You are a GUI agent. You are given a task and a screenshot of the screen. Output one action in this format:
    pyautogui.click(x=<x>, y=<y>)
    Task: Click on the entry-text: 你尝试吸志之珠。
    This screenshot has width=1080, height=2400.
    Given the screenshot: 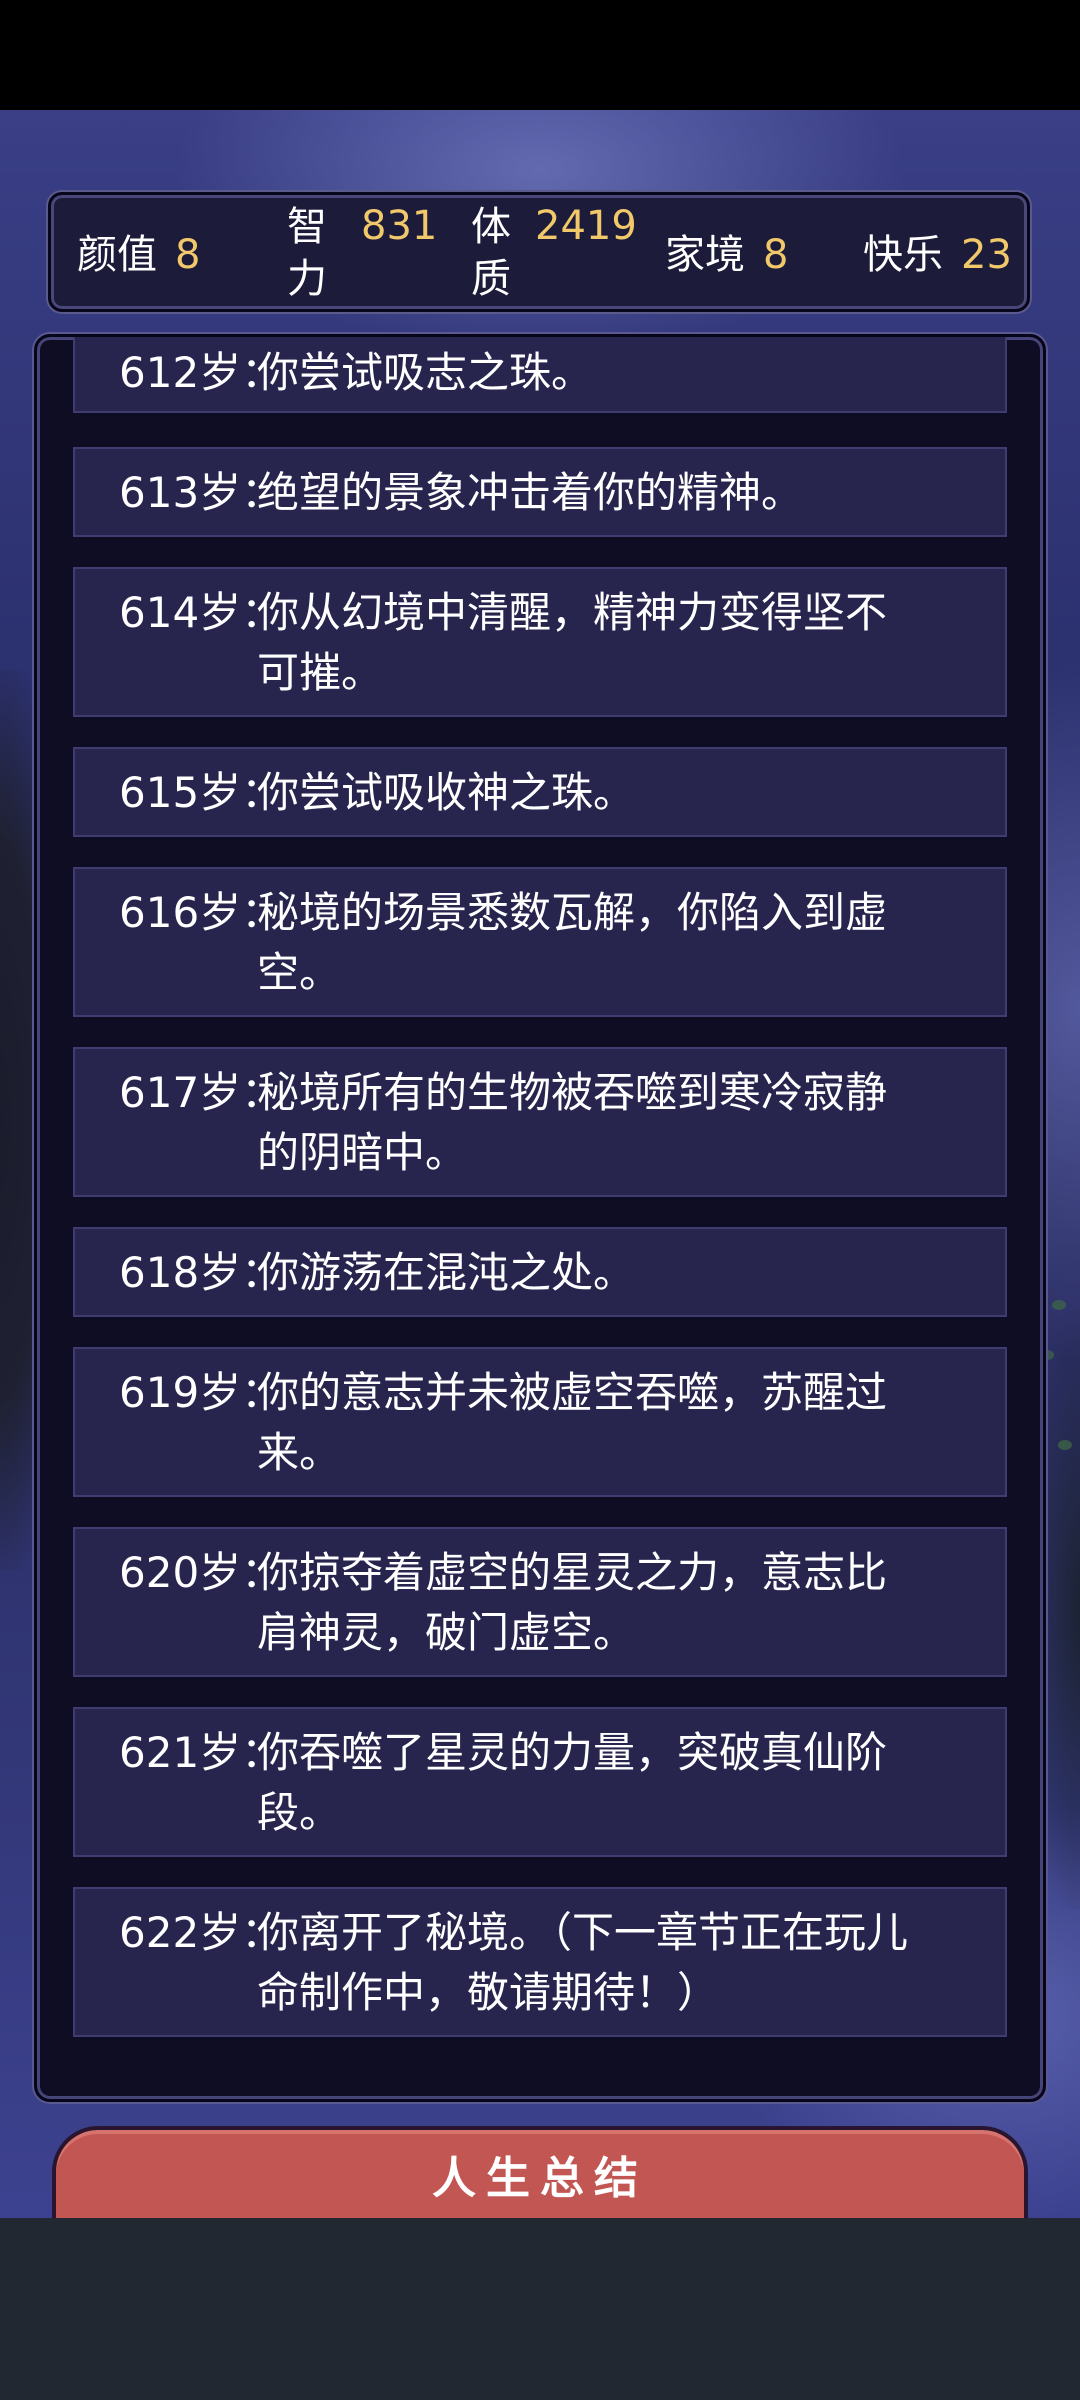 What is the action you would take?
    pyautogui.click(x=425, y=372)
    